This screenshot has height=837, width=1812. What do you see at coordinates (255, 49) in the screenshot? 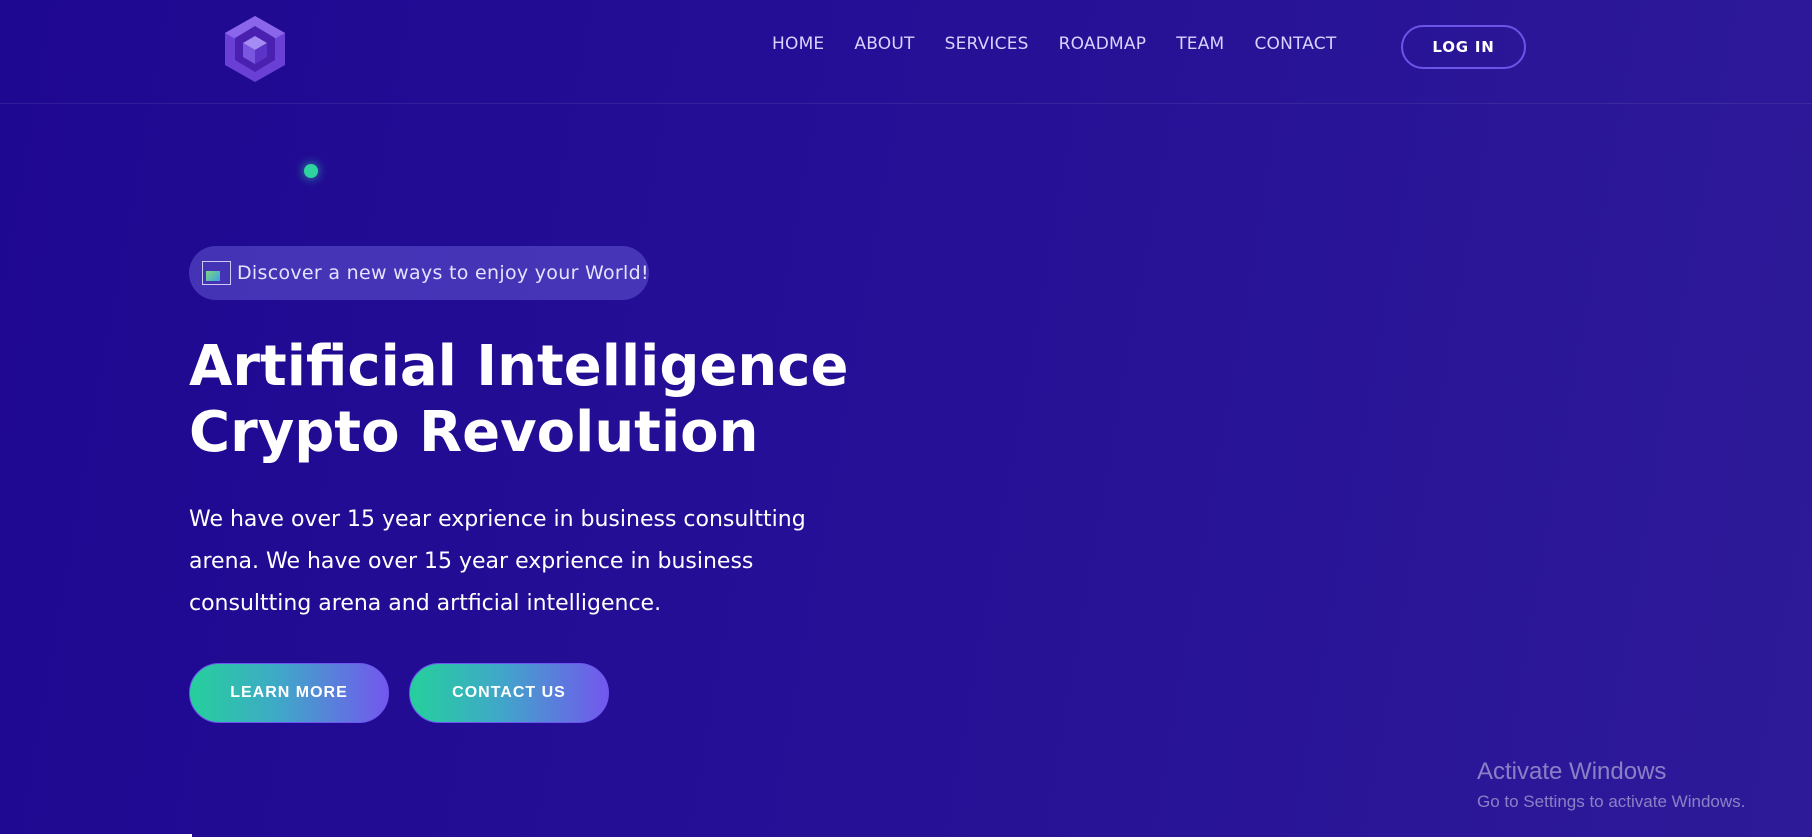
I see `hexagon-cube-icon` at bounding box center [255, 49].